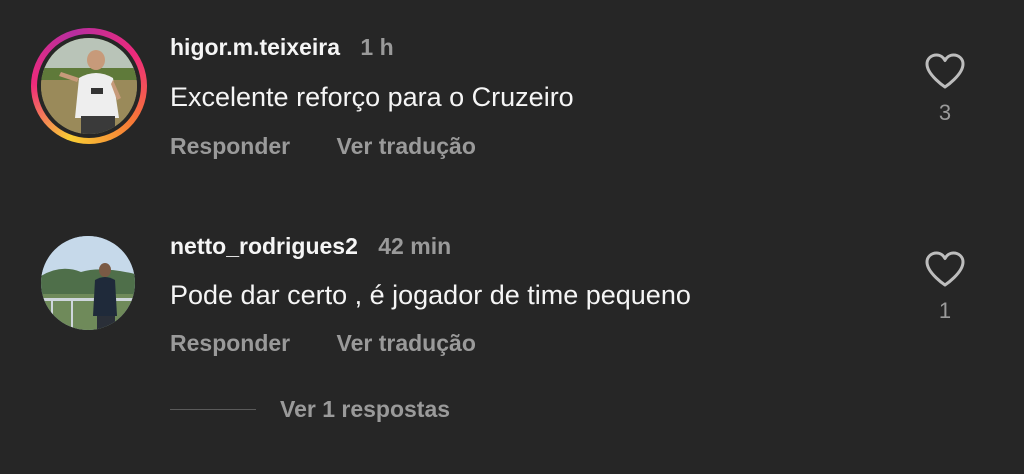 This screenshot has height=474, width=1024. What do you see at coordinates (365, 409) in the screenshot?
I see `view-replies-label: Ver 1 respostas` at bounding box center [365, 409].